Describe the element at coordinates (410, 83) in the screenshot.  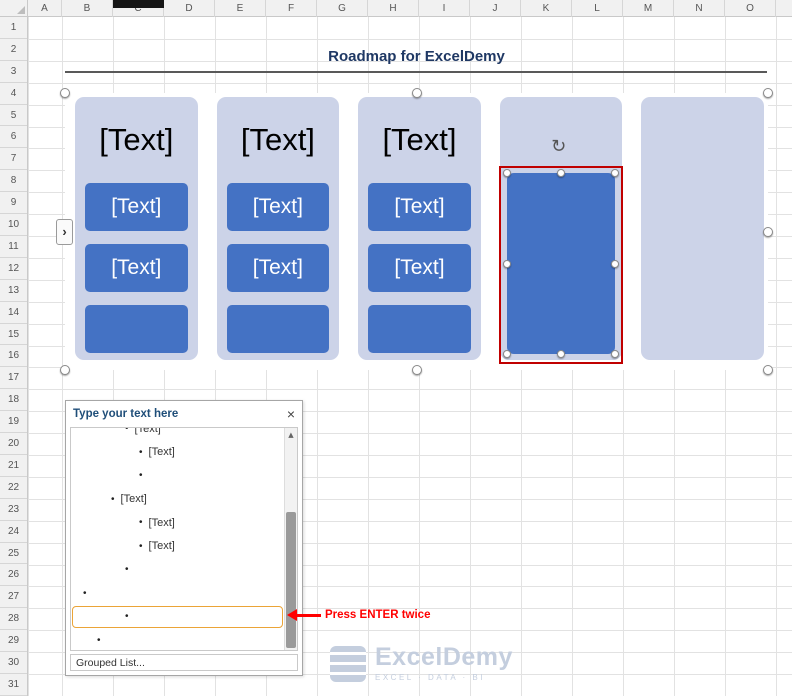
I see `gridline-h` at that location.